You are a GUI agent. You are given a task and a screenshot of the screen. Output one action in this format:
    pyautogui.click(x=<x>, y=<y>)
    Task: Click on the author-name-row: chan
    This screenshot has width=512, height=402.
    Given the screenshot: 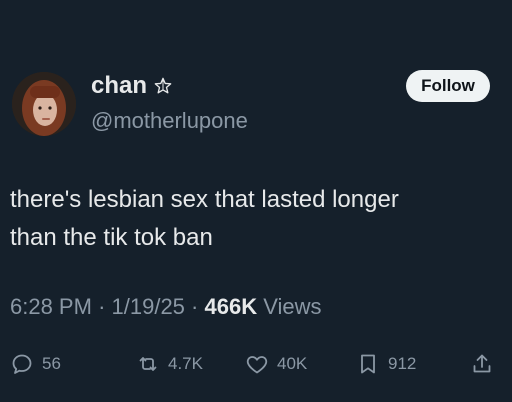 What is the action you would take?
    pyautogui.click(x=132, y=86)
    